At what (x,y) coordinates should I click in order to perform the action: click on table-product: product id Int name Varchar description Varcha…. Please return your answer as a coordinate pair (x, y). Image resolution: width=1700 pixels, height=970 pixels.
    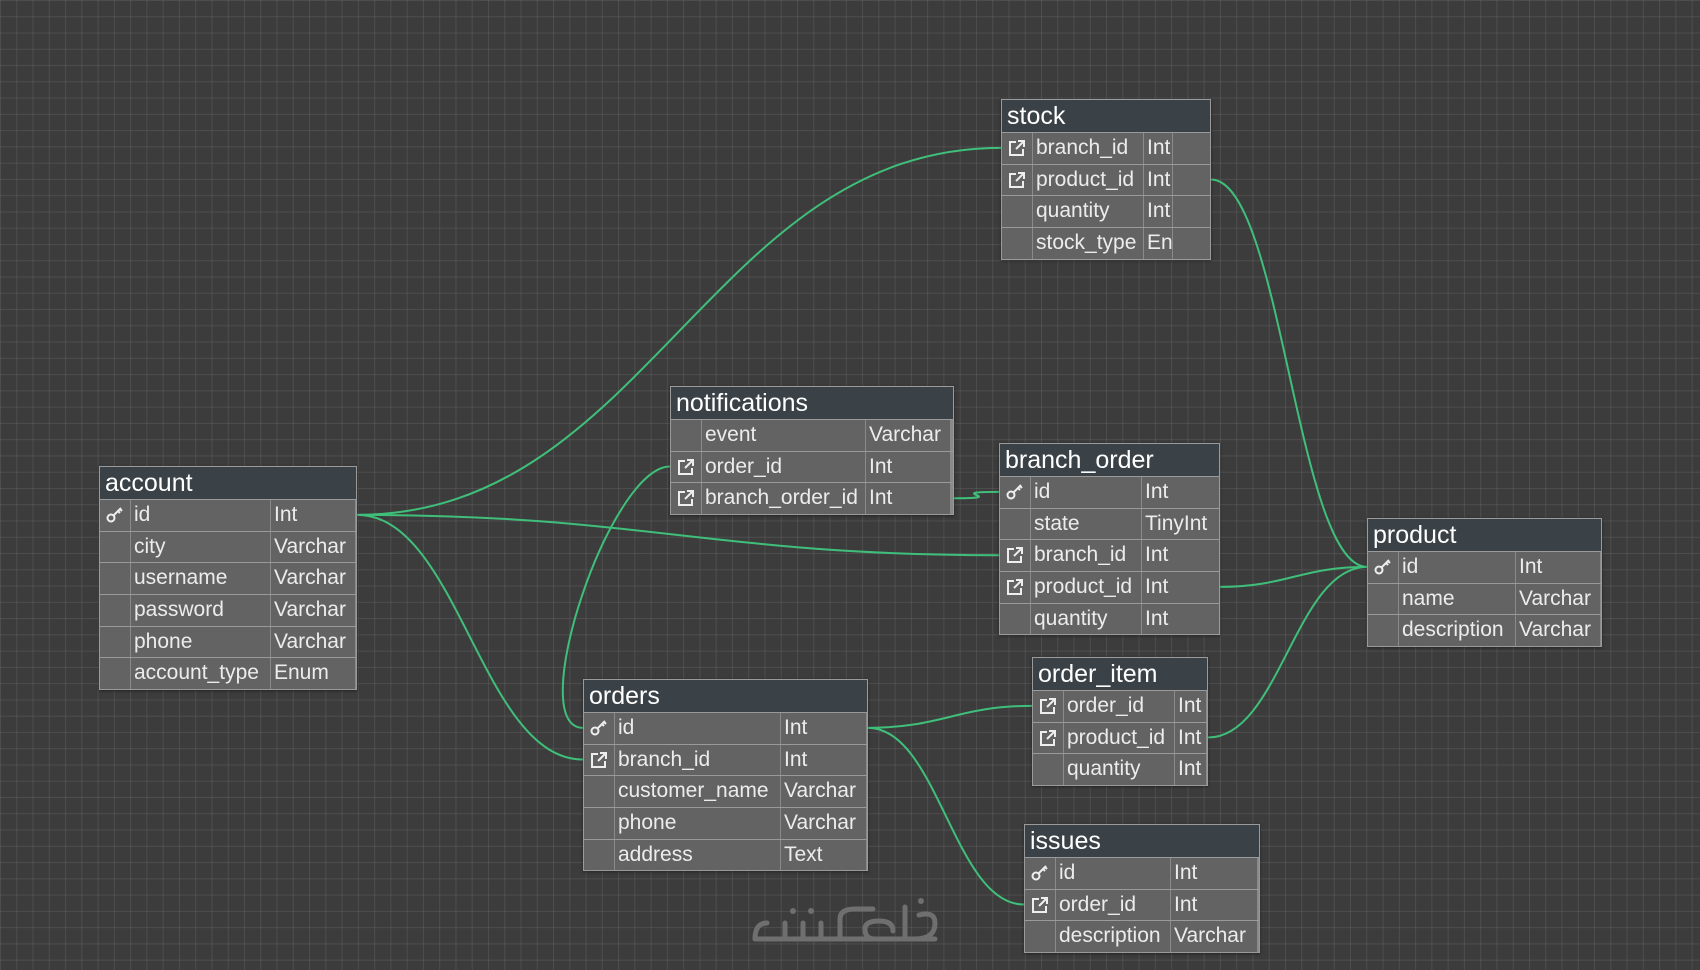
    Looking at the image, I should click on (1484, 583).